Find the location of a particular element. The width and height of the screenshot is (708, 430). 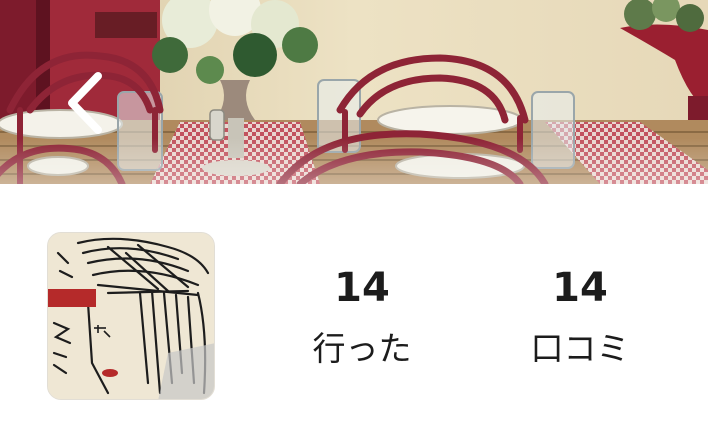

reviews-stat: 14 口コミ is located at coordinates (580, 316).